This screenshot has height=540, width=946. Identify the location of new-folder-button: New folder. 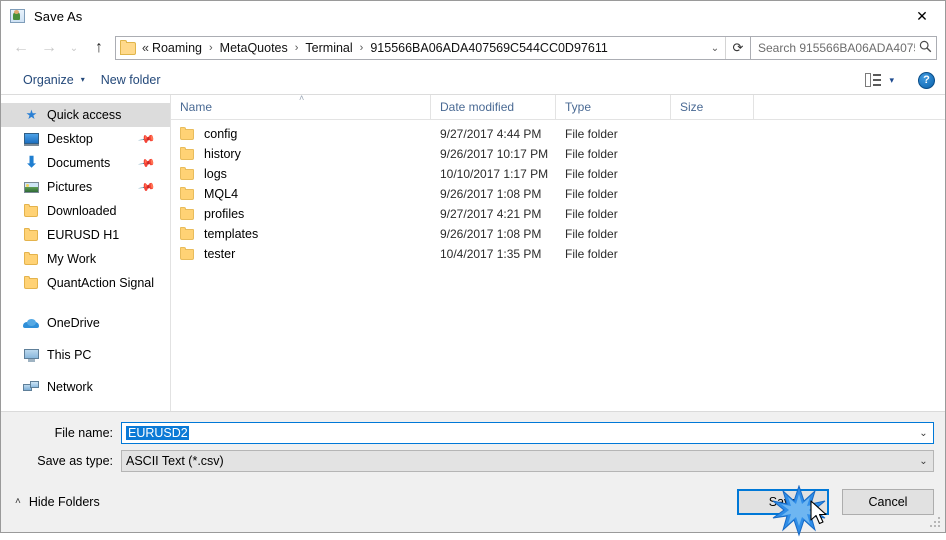
(131, 80).